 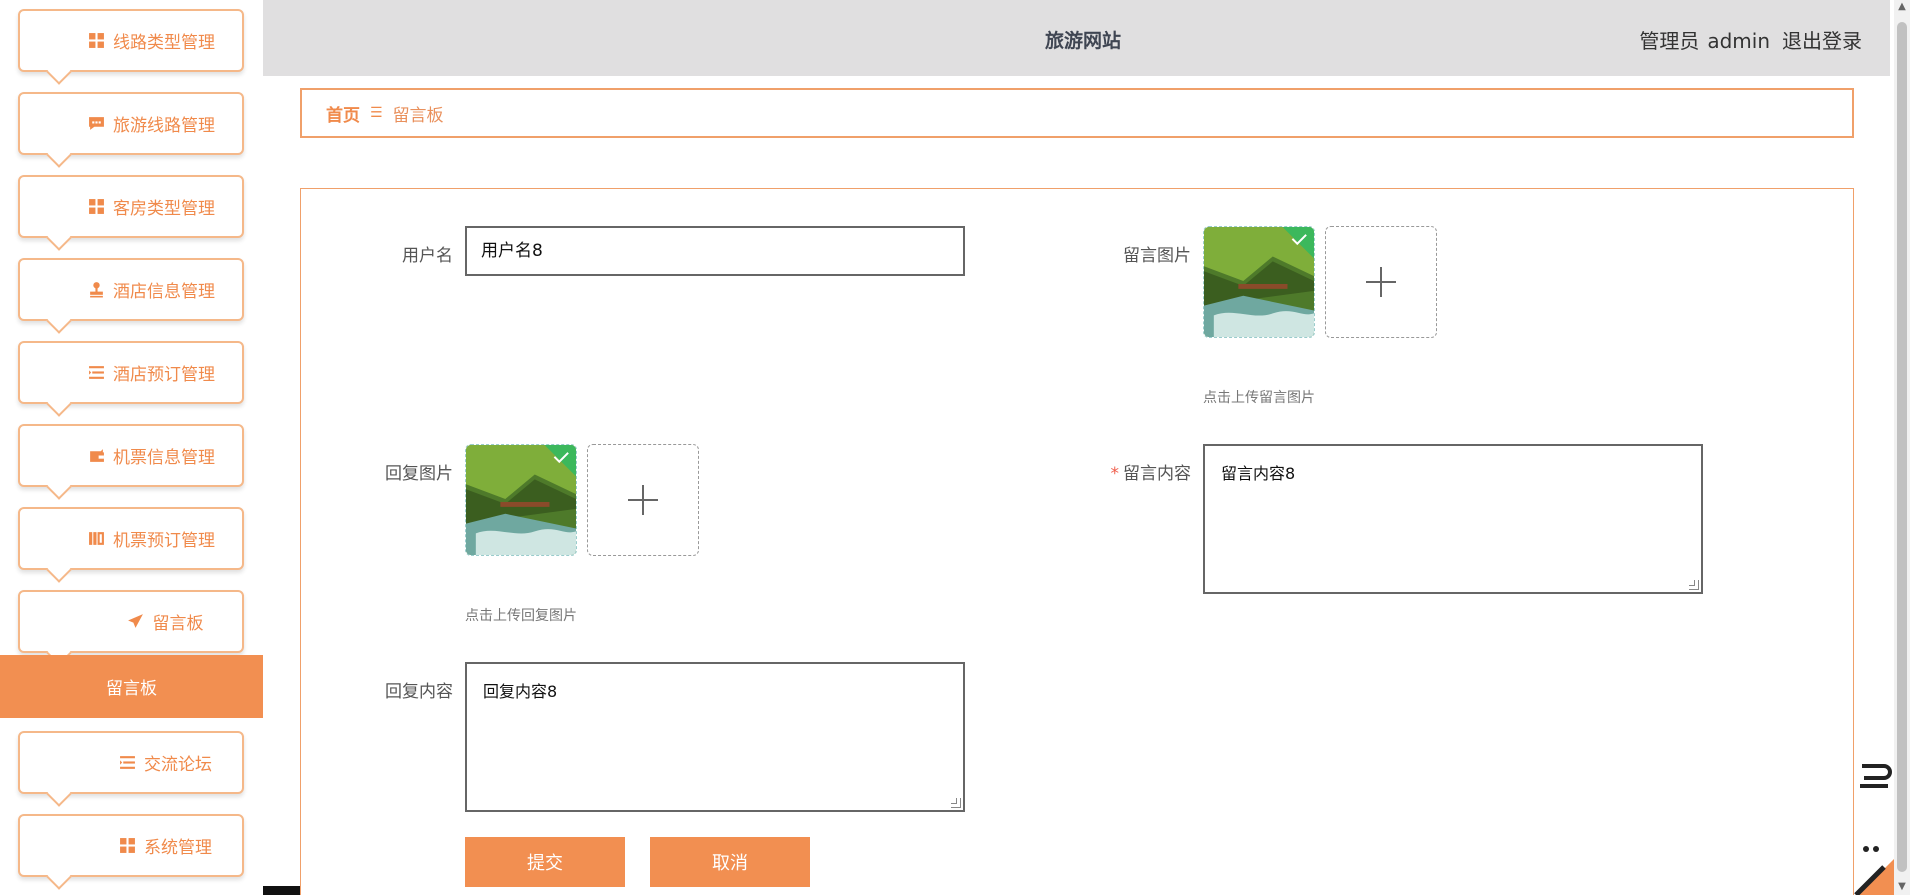 What do you see at coordinates (1157, 474) in the screenshot?
I see `message-content-label-text: 留言内容` at bounding box center [1157, 474].